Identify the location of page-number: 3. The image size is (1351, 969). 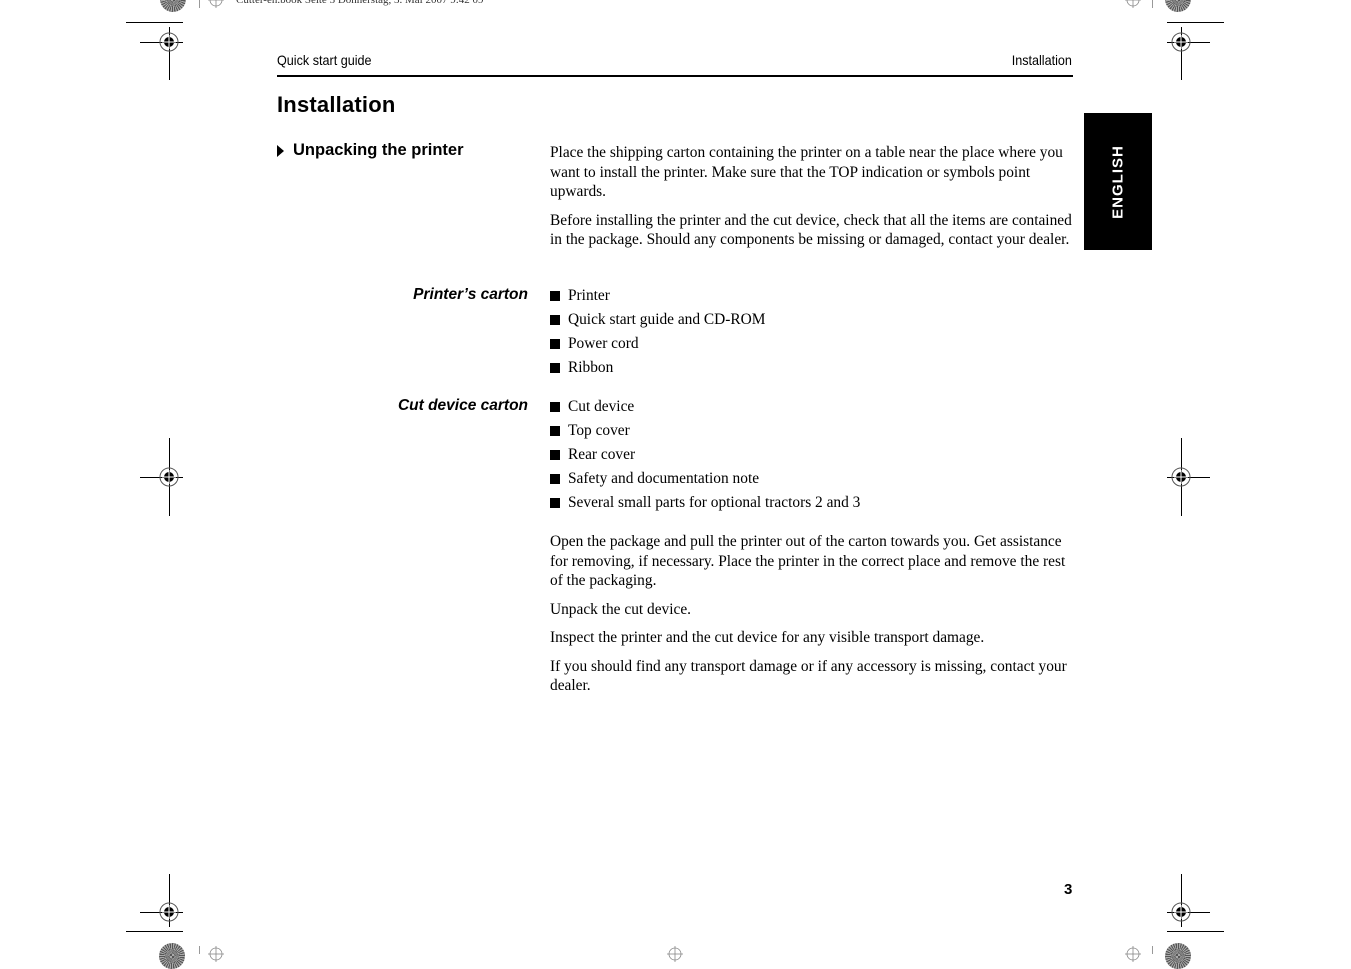
(1068, 889).